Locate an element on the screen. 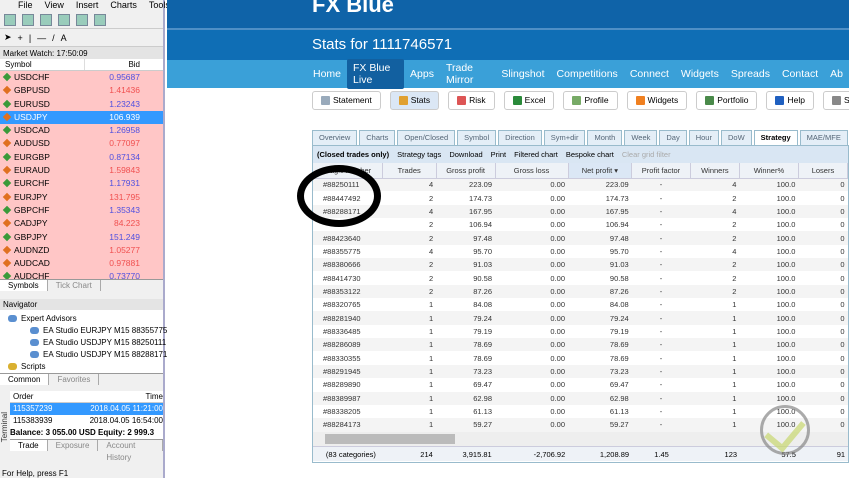 Image resolution: width=849 pixels, height=478 pixels. favorites-icon is located at coordinates (82, 19).